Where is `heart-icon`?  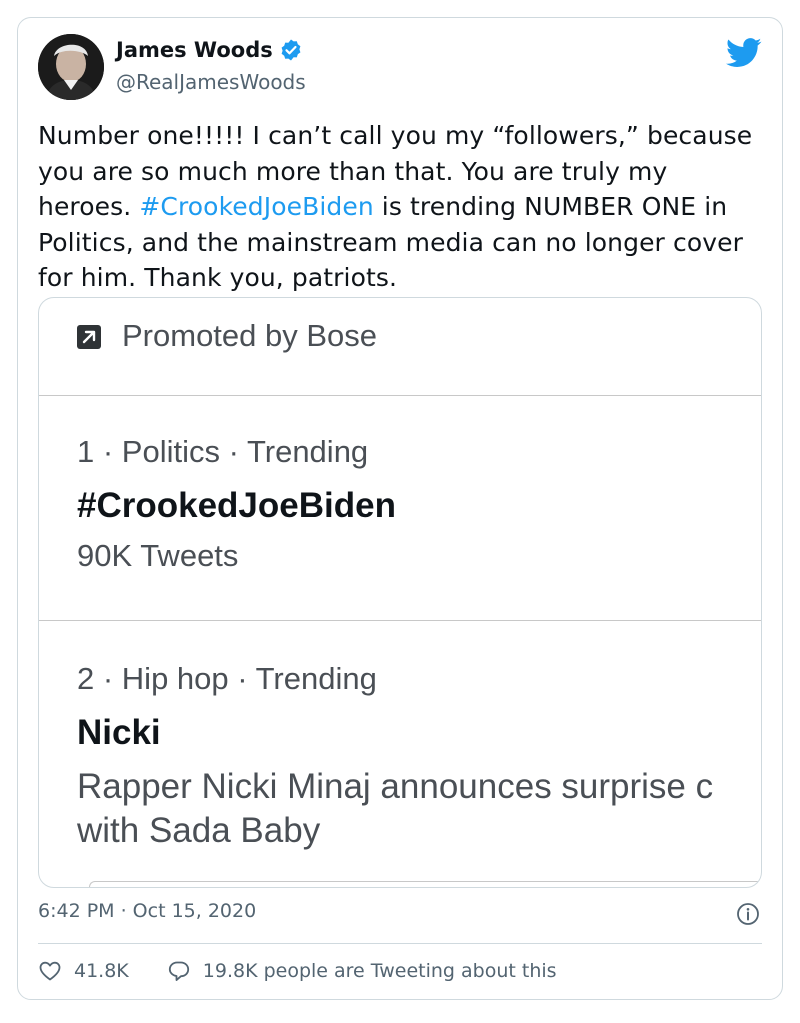
heart-icon is located at coordinates (50, 971).